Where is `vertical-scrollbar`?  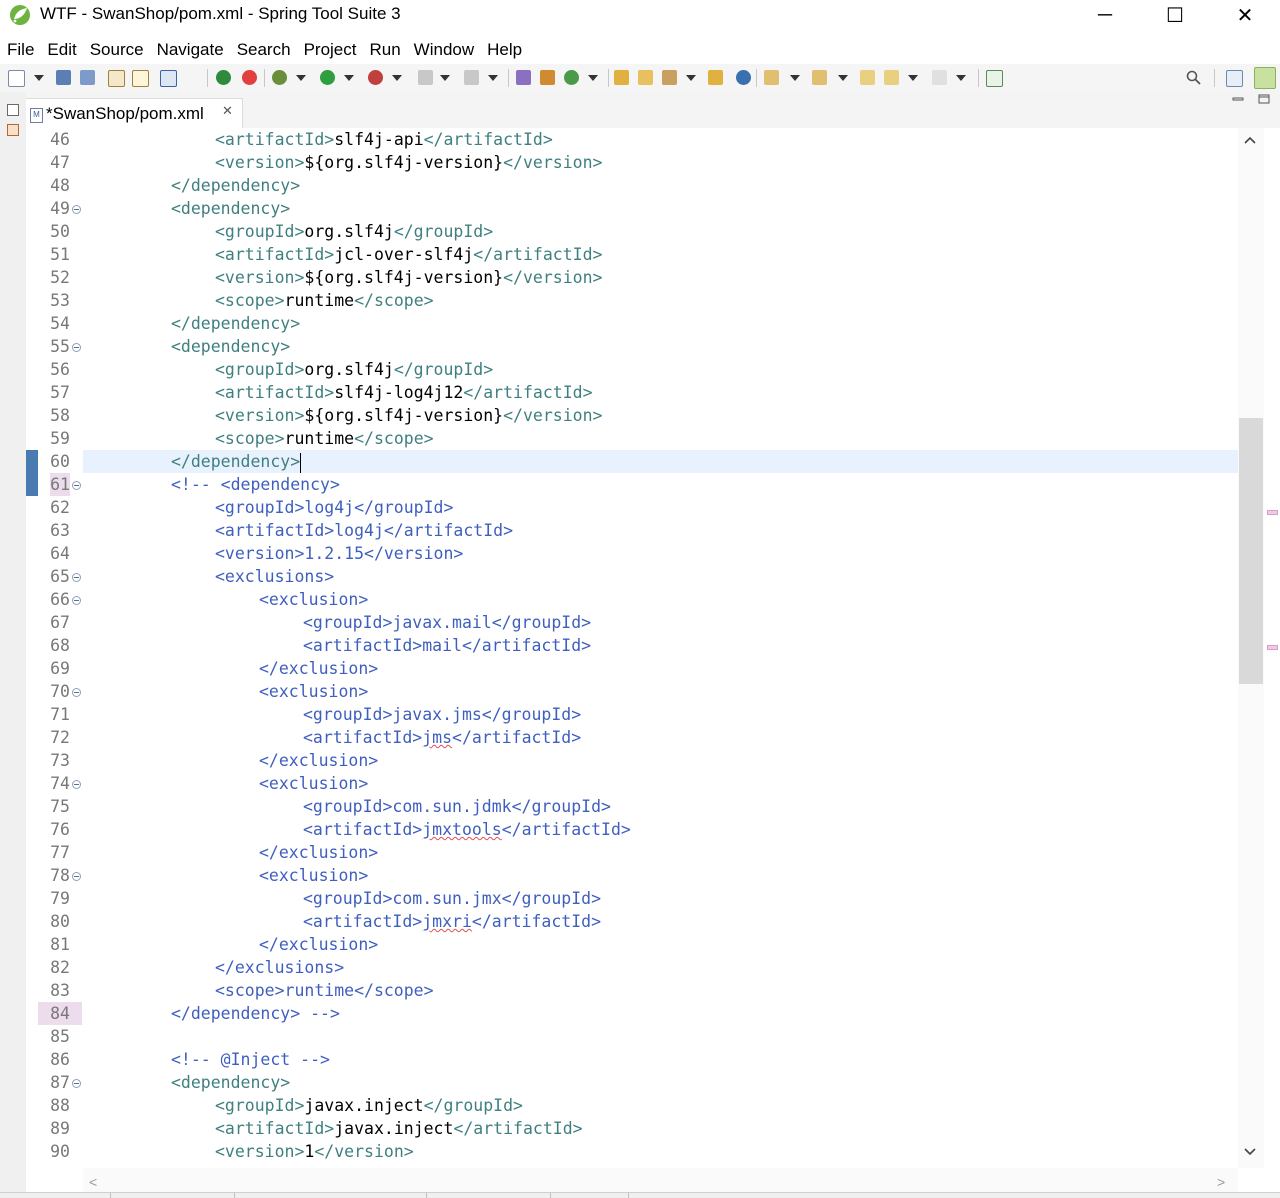 vertical-scrollbar is located at coordinates (1251, 648).